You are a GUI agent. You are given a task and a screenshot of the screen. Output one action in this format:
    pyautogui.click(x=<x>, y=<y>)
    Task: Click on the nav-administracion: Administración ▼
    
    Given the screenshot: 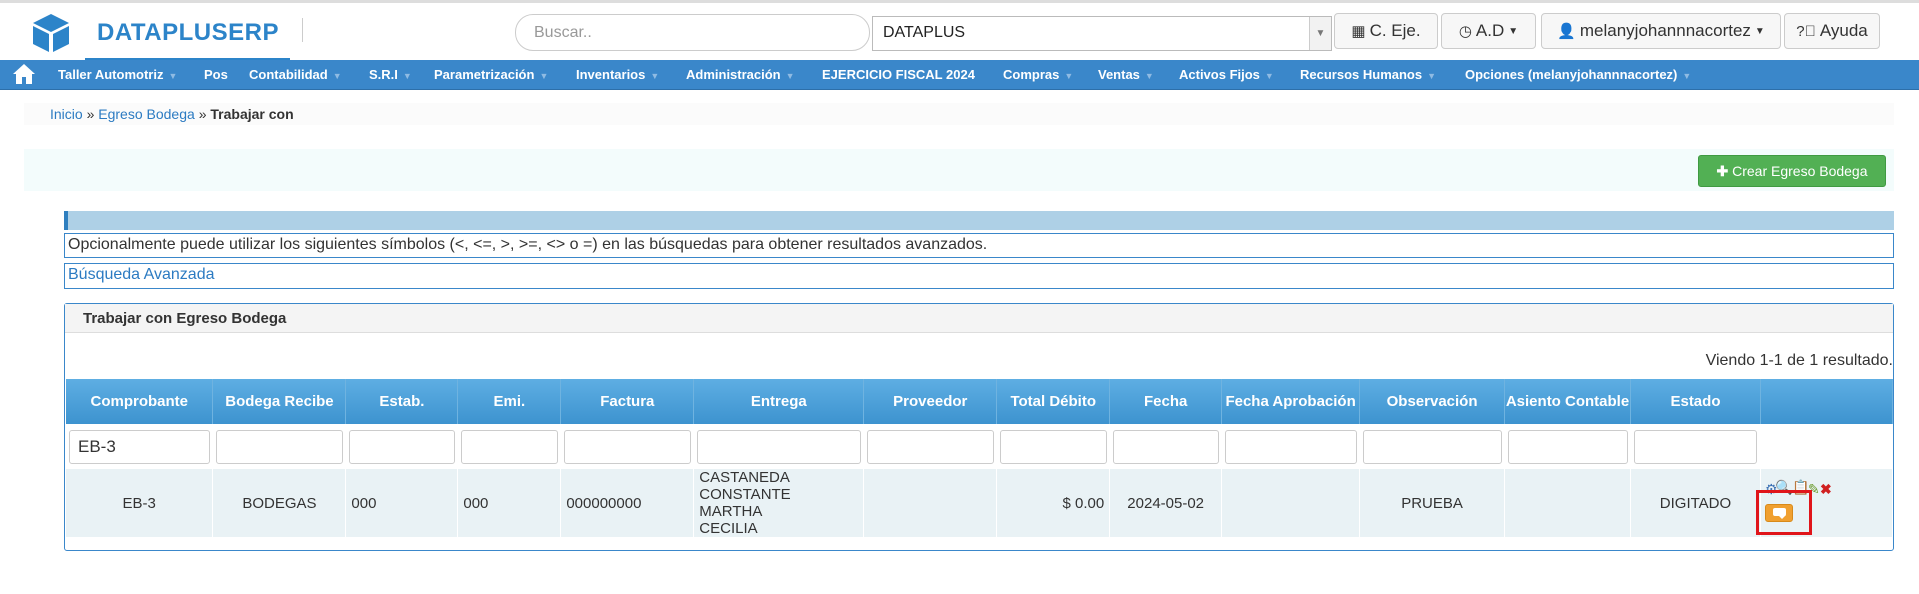 What is the action you would take?
    pyautogui.click(x=740, y=74)
    